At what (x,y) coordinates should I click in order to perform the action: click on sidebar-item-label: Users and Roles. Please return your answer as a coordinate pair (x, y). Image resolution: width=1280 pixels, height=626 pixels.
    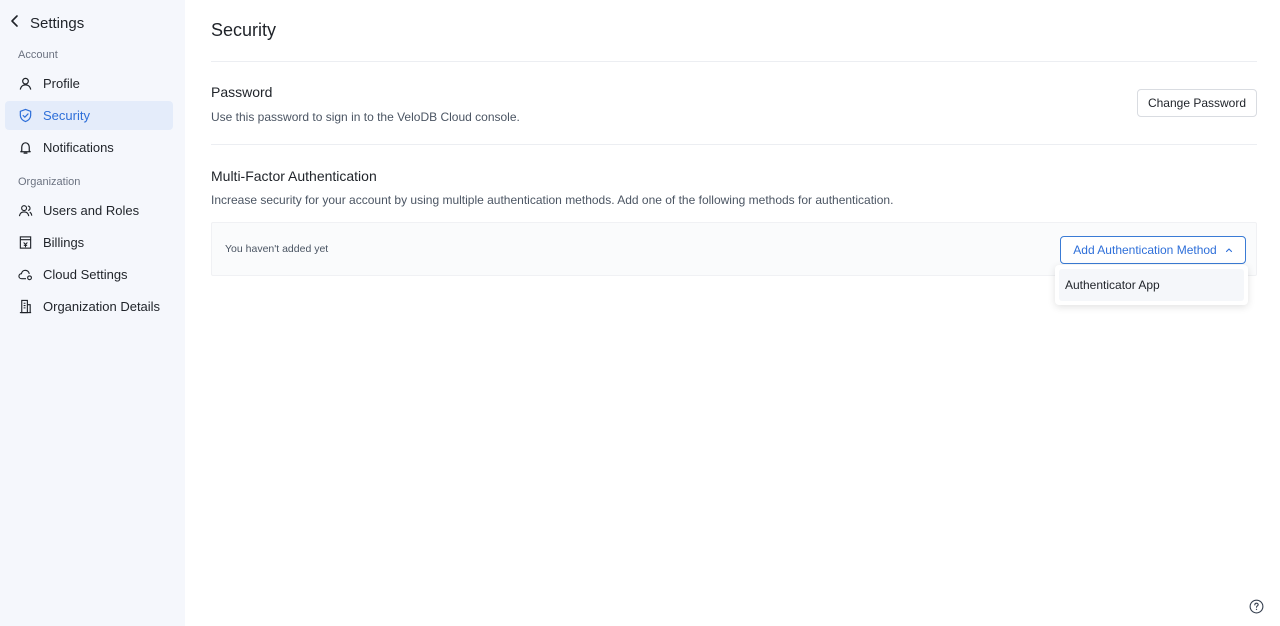
    Looking at the image, I should click on (91, 210).